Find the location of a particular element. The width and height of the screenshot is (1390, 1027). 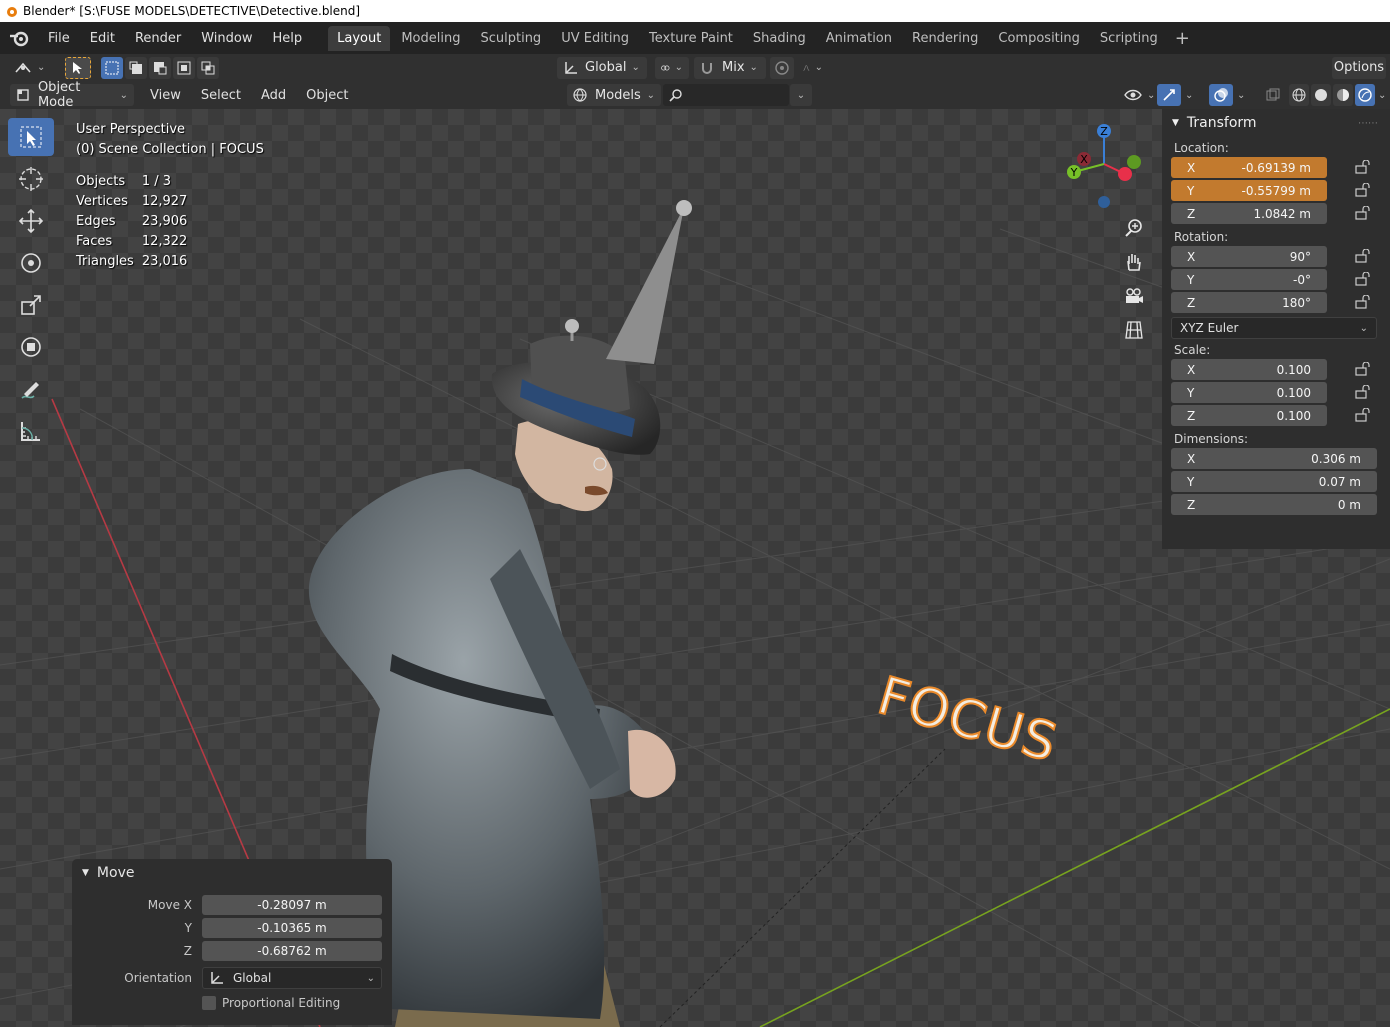

dimensions-z-field: Z 0 m is located at coordinates (1274, 504).